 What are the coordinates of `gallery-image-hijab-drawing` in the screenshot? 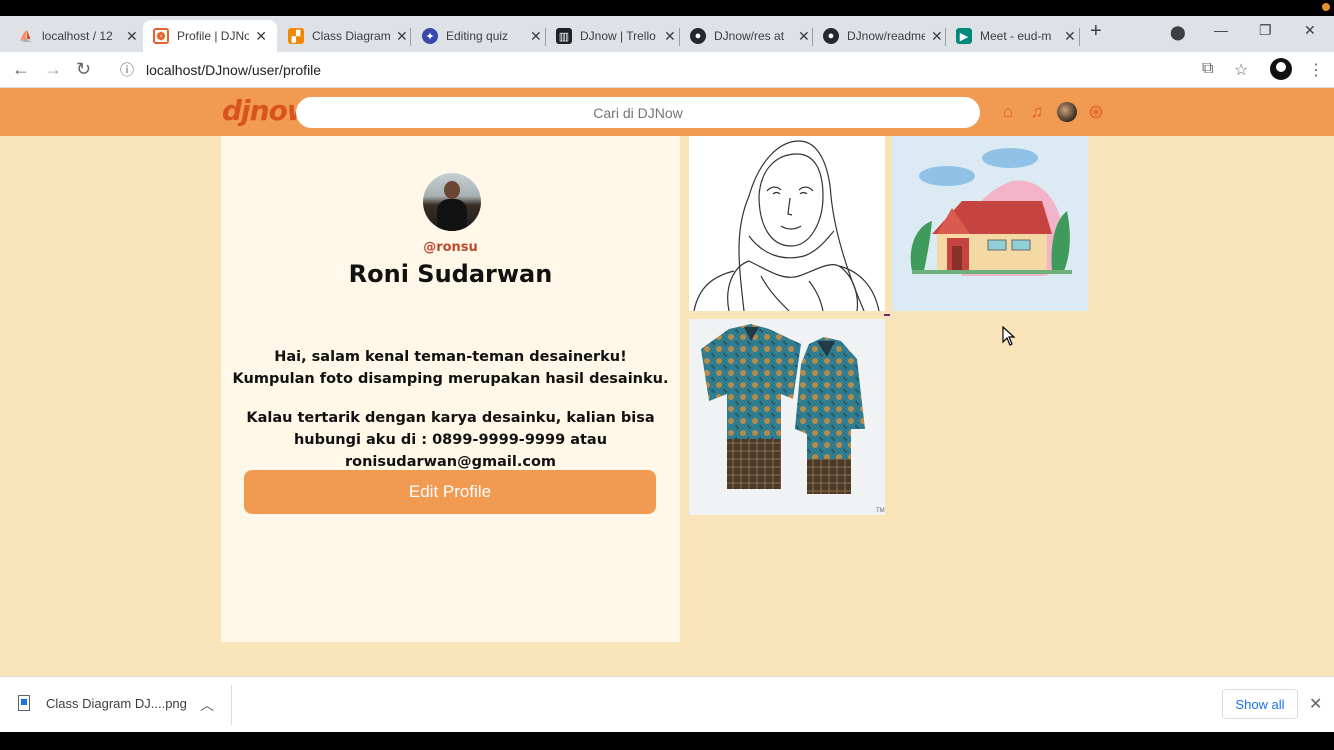 It's located at (787, 223).